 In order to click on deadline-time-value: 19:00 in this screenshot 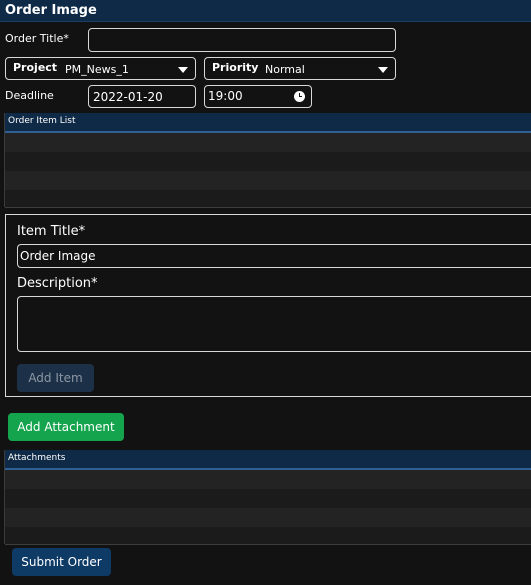, I will do `click(225, 96)`.